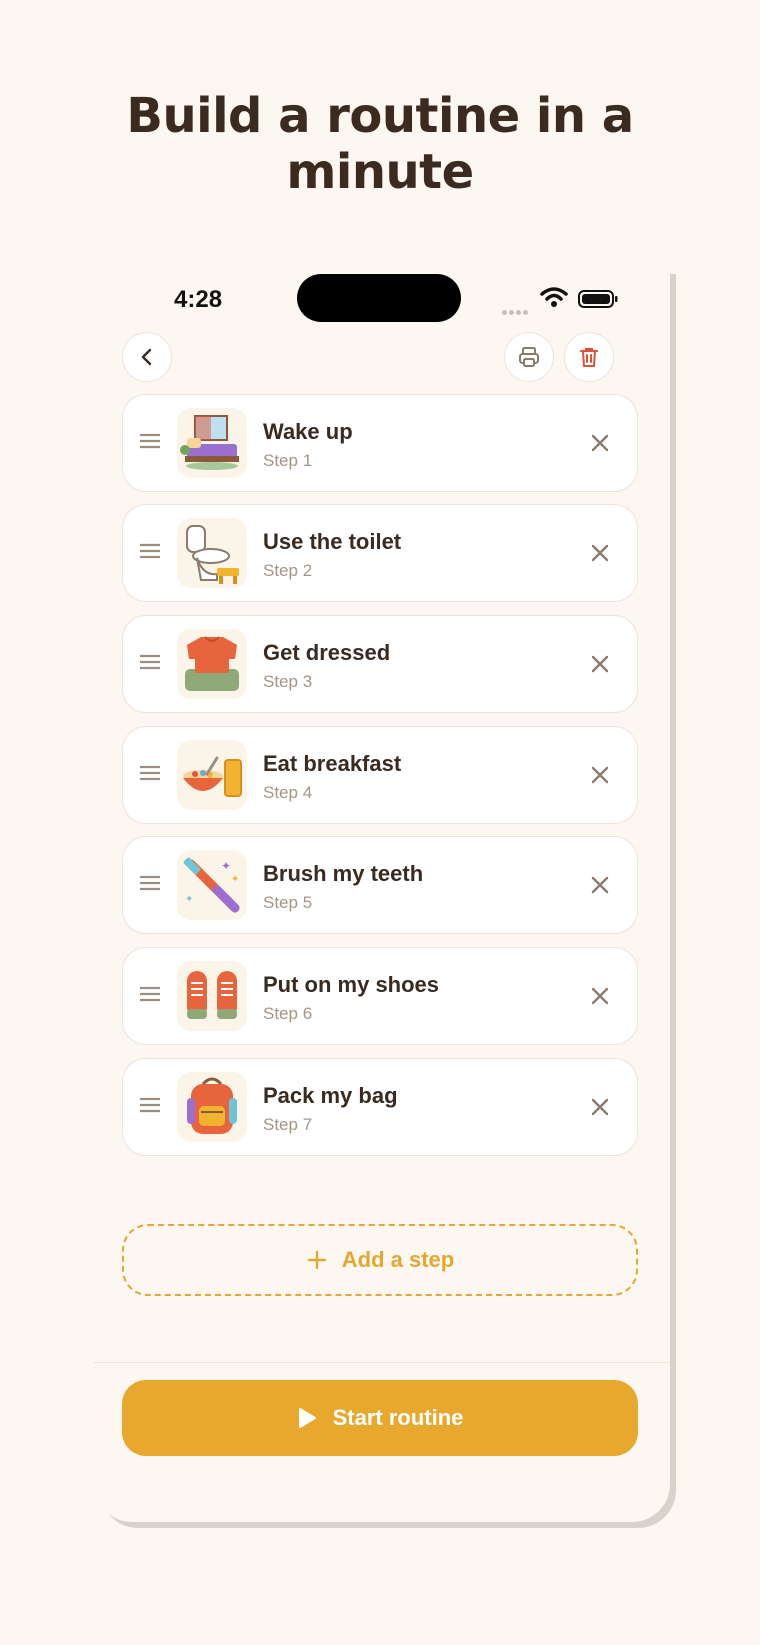 The width and height of the screenshot is (760, 1645). I want to click on step-card: Wake up Step 1, so click(380, 443).